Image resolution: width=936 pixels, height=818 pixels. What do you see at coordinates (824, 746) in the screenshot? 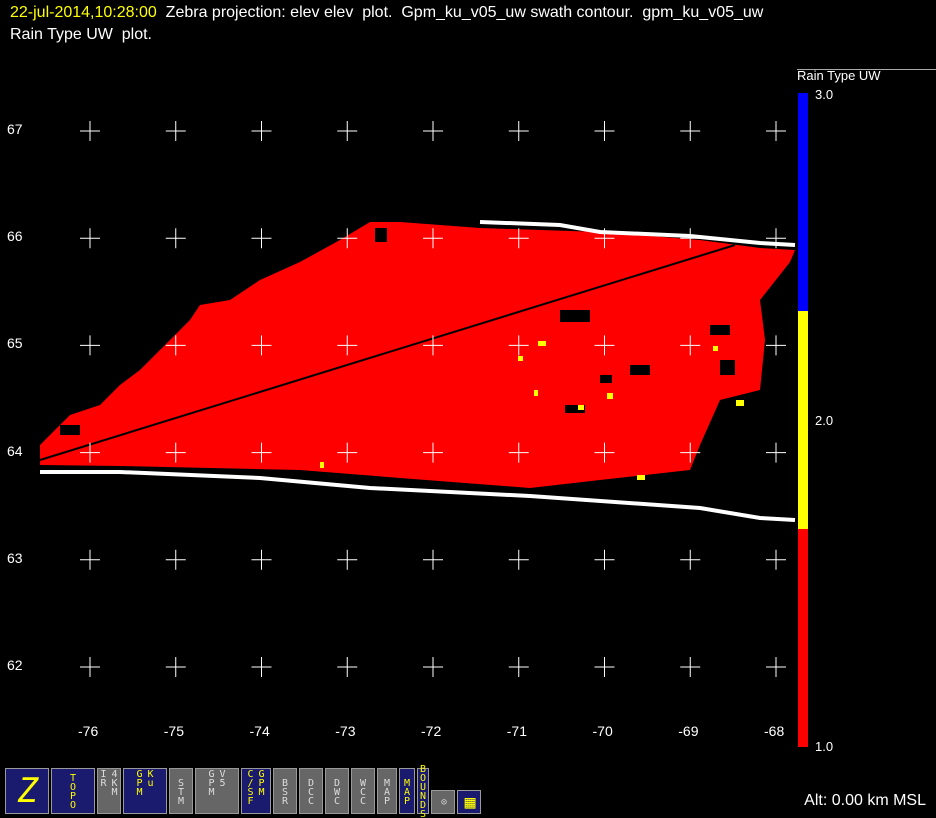
I see `colorbar-label-min: 1.0` at bounding box center [824, 746].